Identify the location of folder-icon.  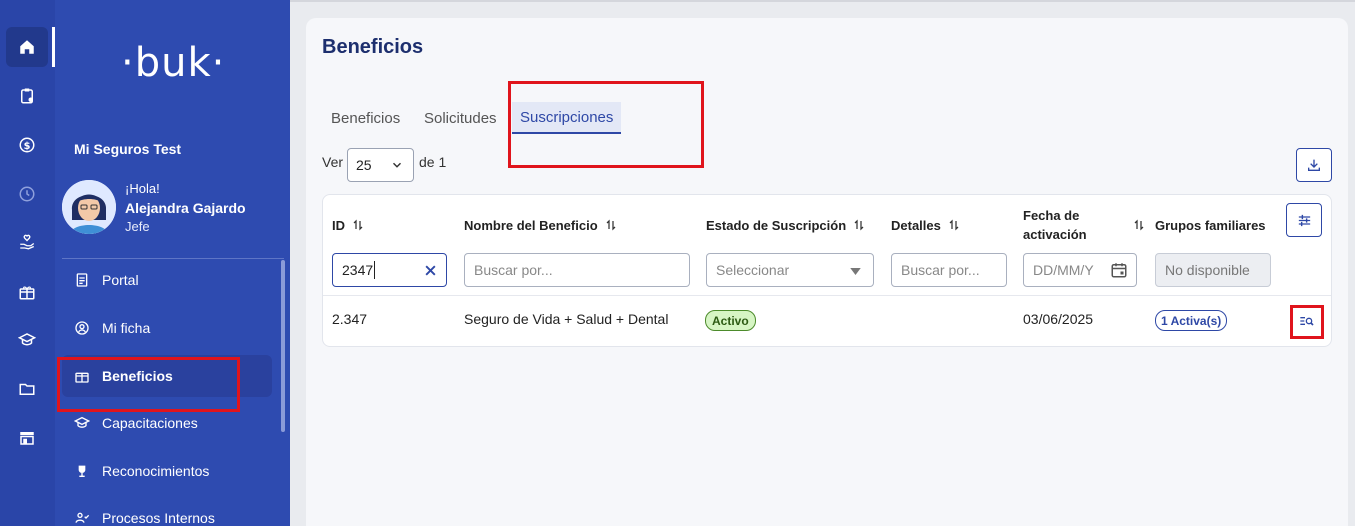
(27, 389).